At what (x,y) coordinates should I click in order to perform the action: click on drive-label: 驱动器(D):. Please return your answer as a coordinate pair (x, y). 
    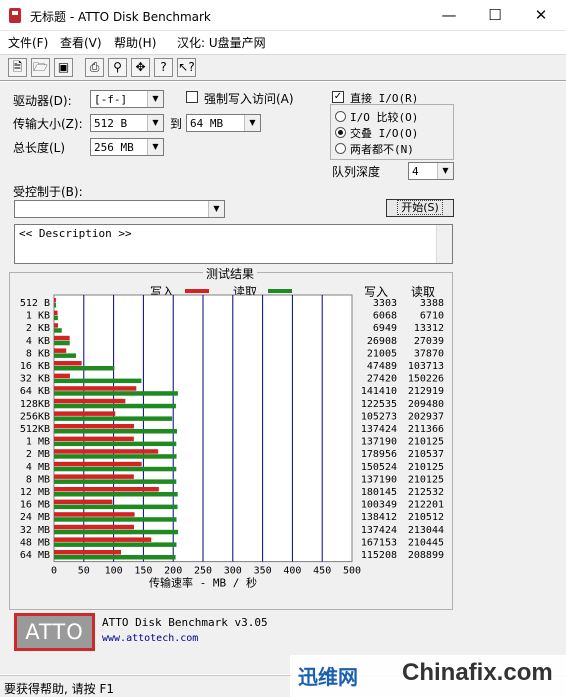
    Looking at the image, I should click on (42, 101).